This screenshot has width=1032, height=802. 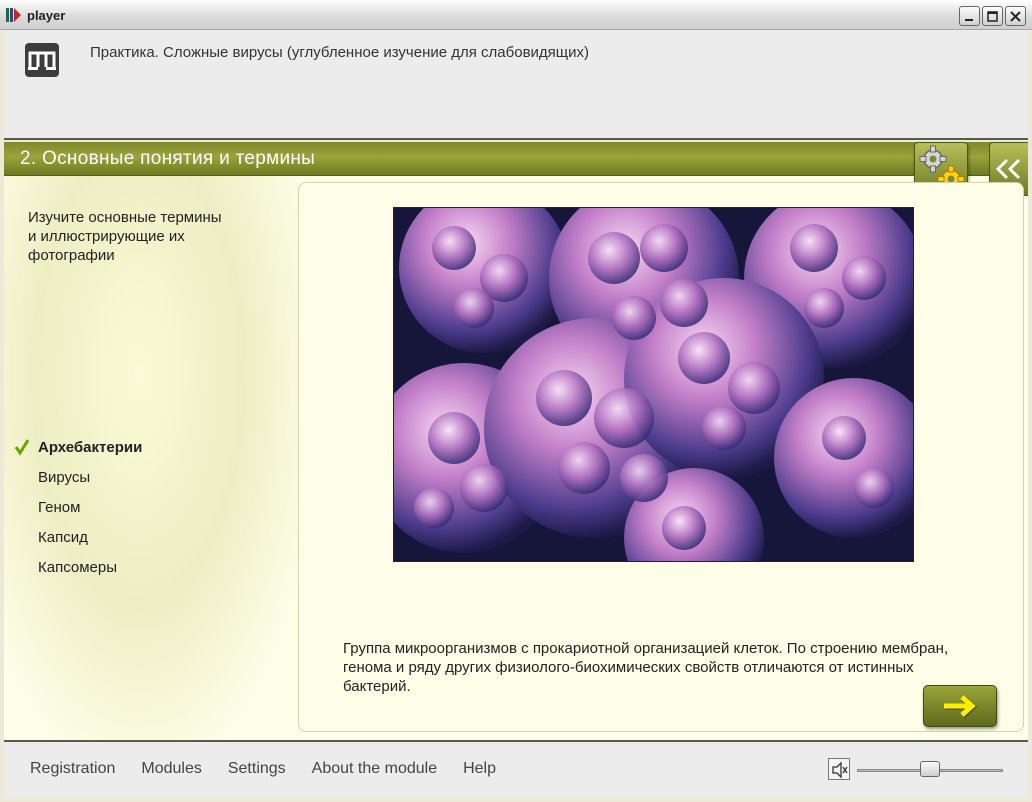 What do you see at coordinates (969, 16) in the screenshot?
I see `minimize-button` at bounding box center [969, 16].